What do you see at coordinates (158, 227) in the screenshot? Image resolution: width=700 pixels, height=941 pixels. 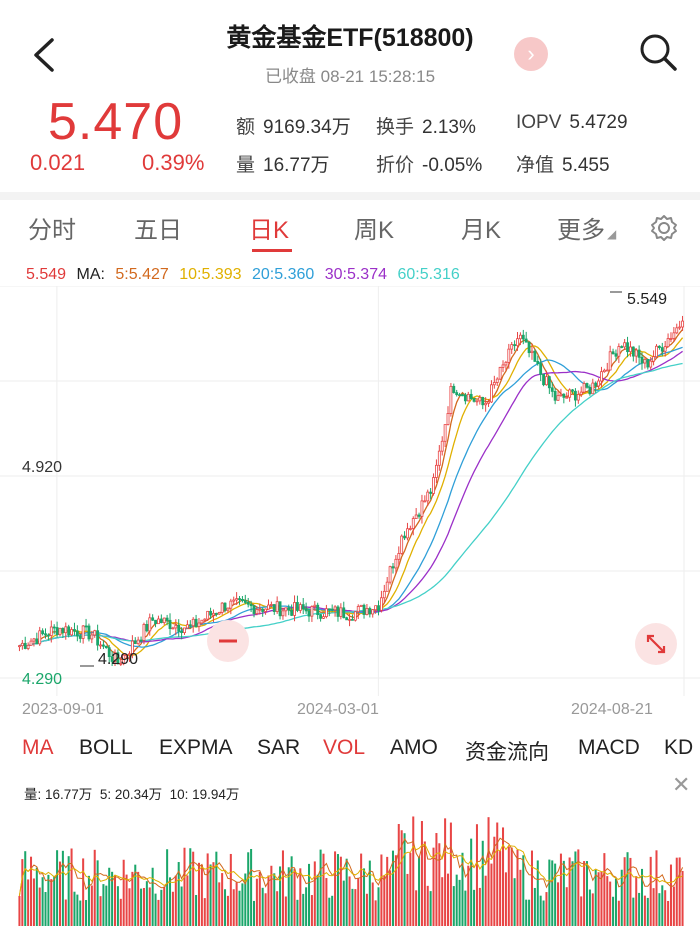 I see `tab-five-day: 五日` at bounding box center [158, 227].